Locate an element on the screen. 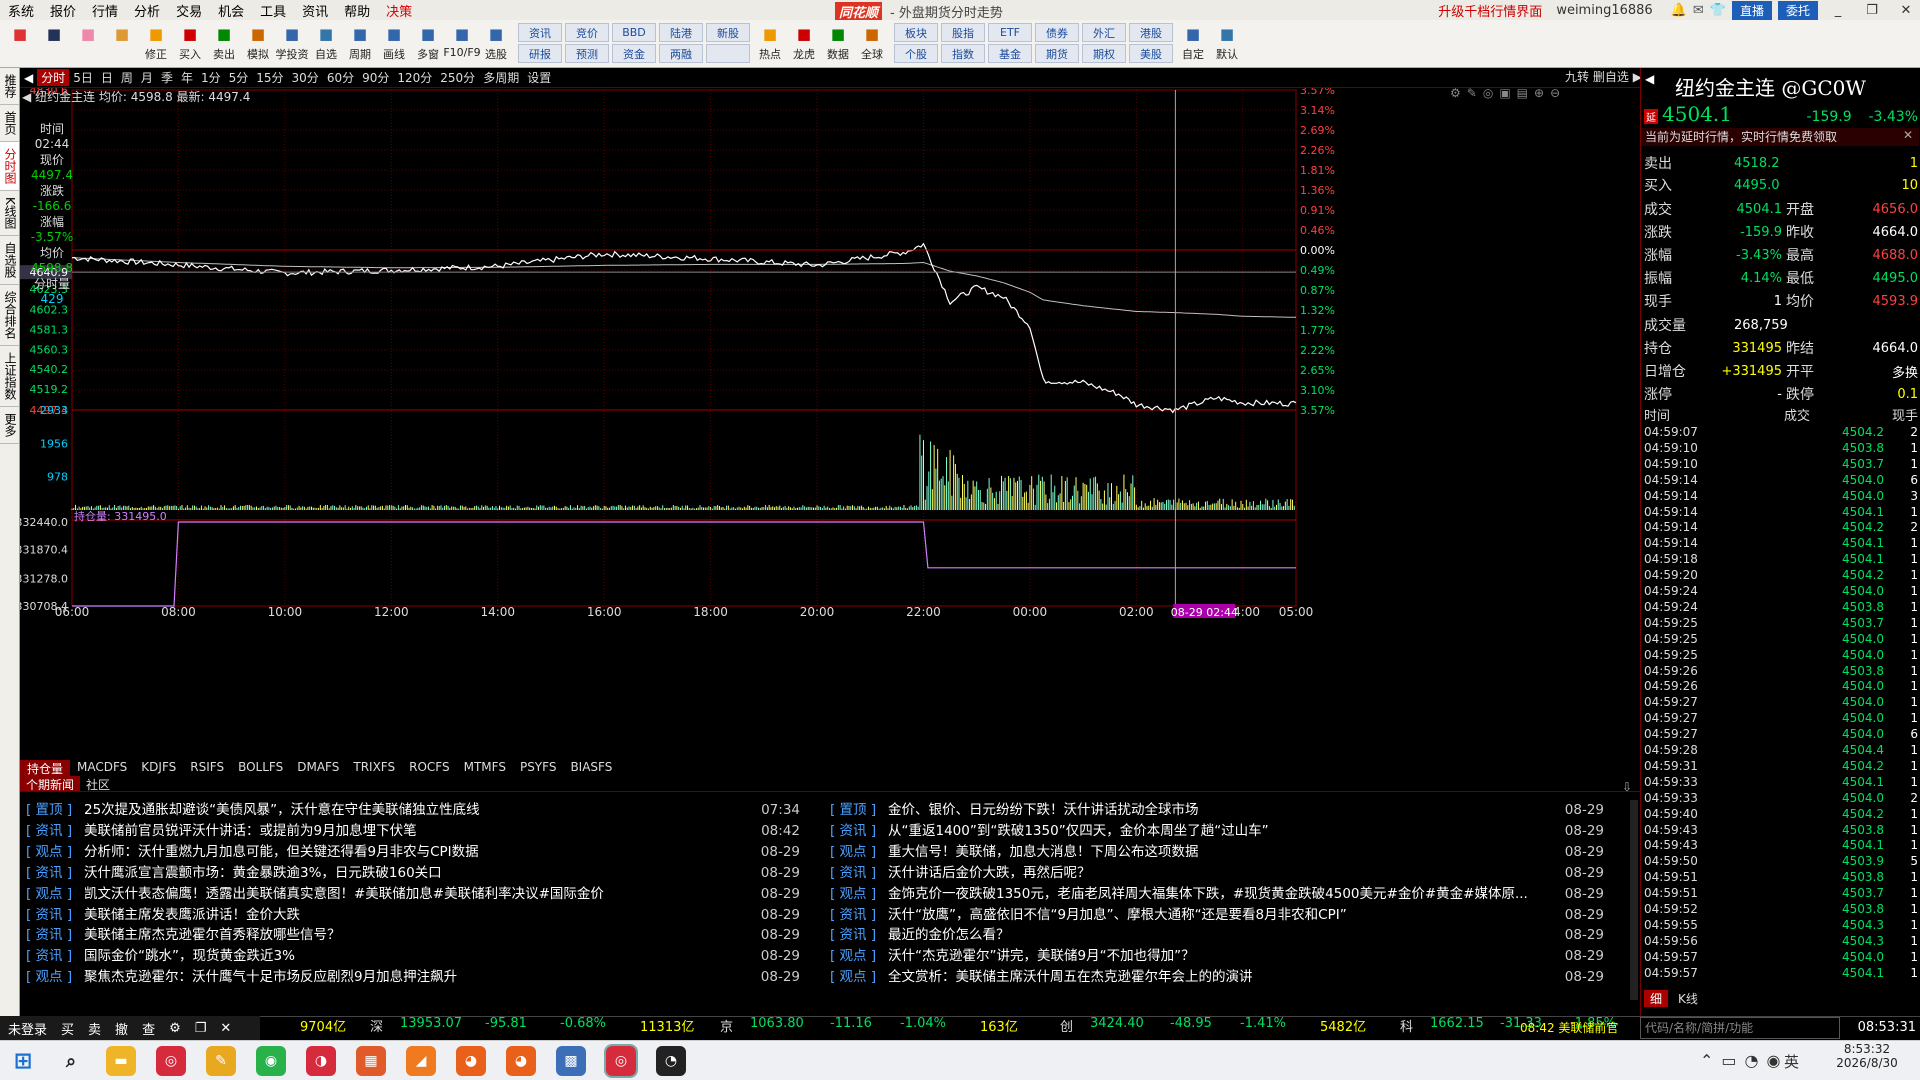 This screenshot has height=1080, width=1920. news-item: [ 资讯 ] 美联储前官员锐评沃什讲话：或提前为9月加息埋下伏笔 08:42 is located at coordinates (426, 831).